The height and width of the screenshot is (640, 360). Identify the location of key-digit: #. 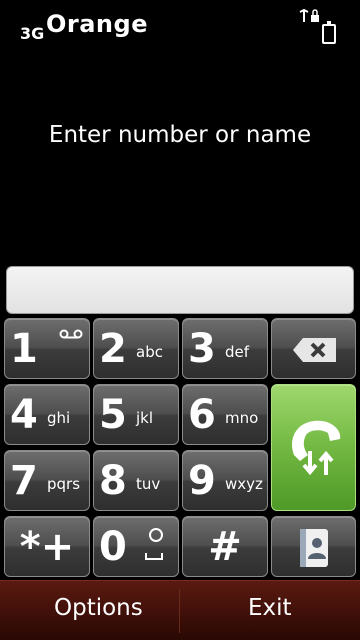
(225, 546).